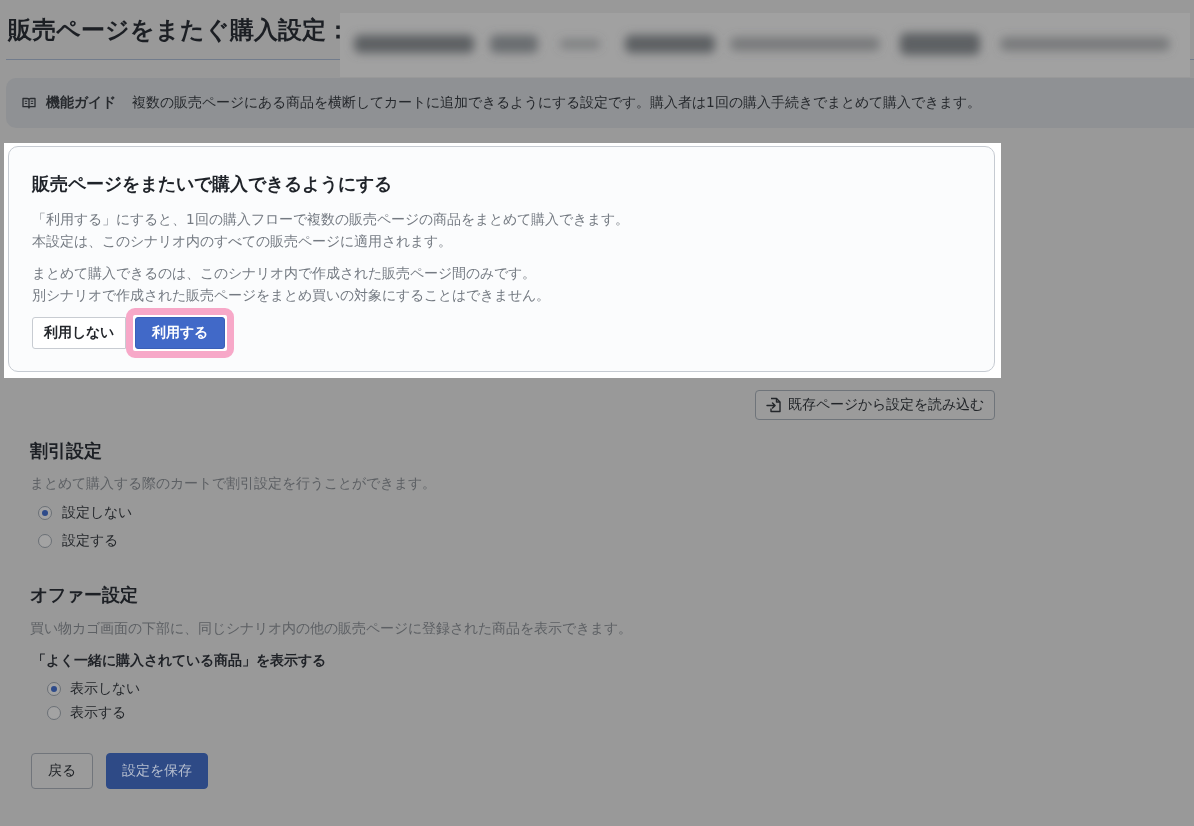 Image resolution: width=1194 pixels, height=826 pixels. Describe the element at coordinates (79, 333) in the screenshot. I see `choice-button: 利用しない` at that location.